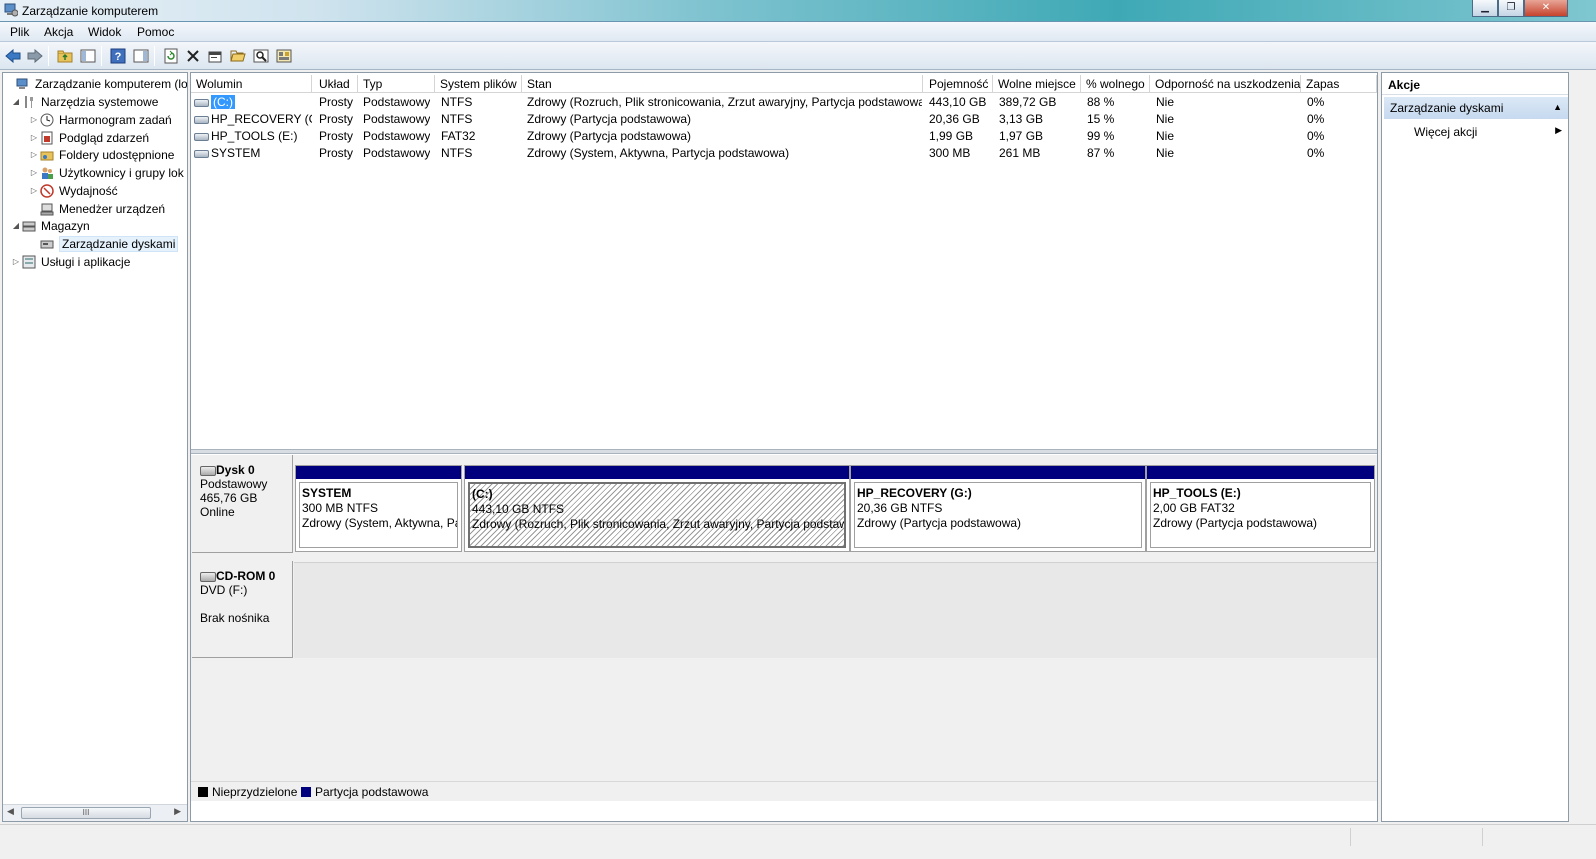 Image resolution: width=1596 pixels, height=859 pixels. Describe the element at coordinates (215, 56) in the screenshot. I see `properties-icon` at that location.